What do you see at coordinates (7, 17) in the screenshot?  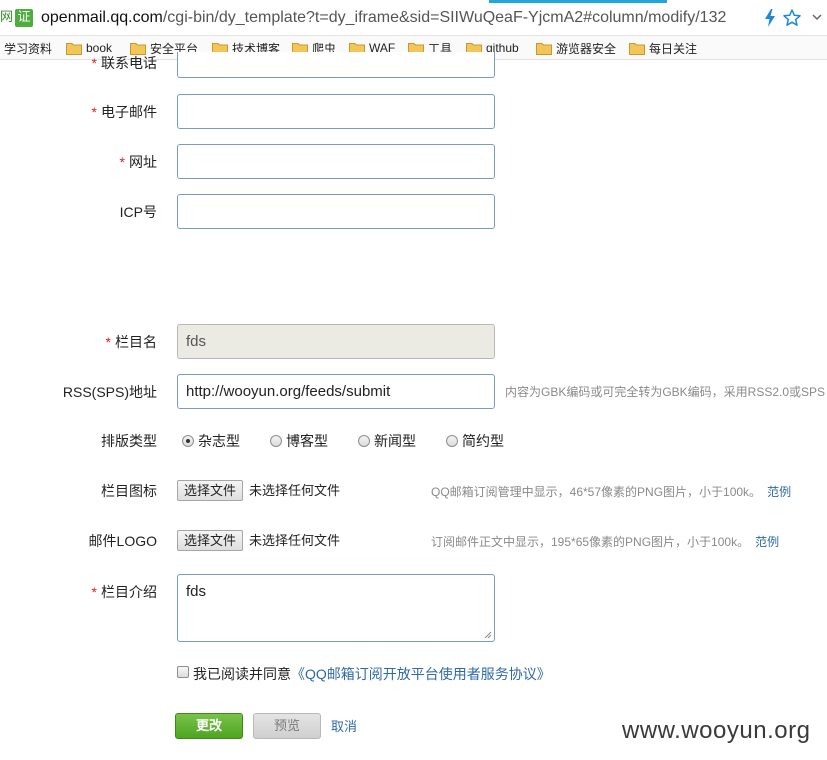 I see `site-badge: 网` at bounding box center [7, 17].